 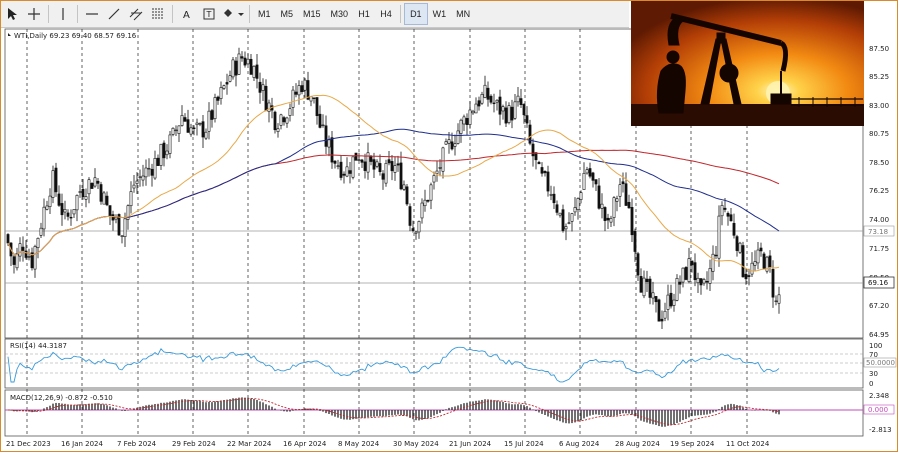 I want to click on date-tick: 21 Jun 2024, so click(x=470, y=444).